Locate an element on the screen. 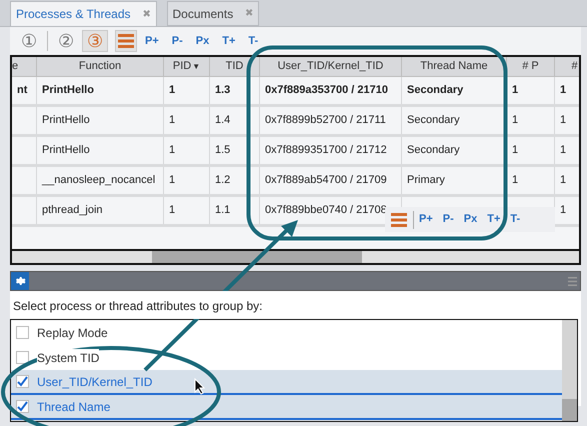  attribute-list-item: System TID is located at coordinates (286, 357).